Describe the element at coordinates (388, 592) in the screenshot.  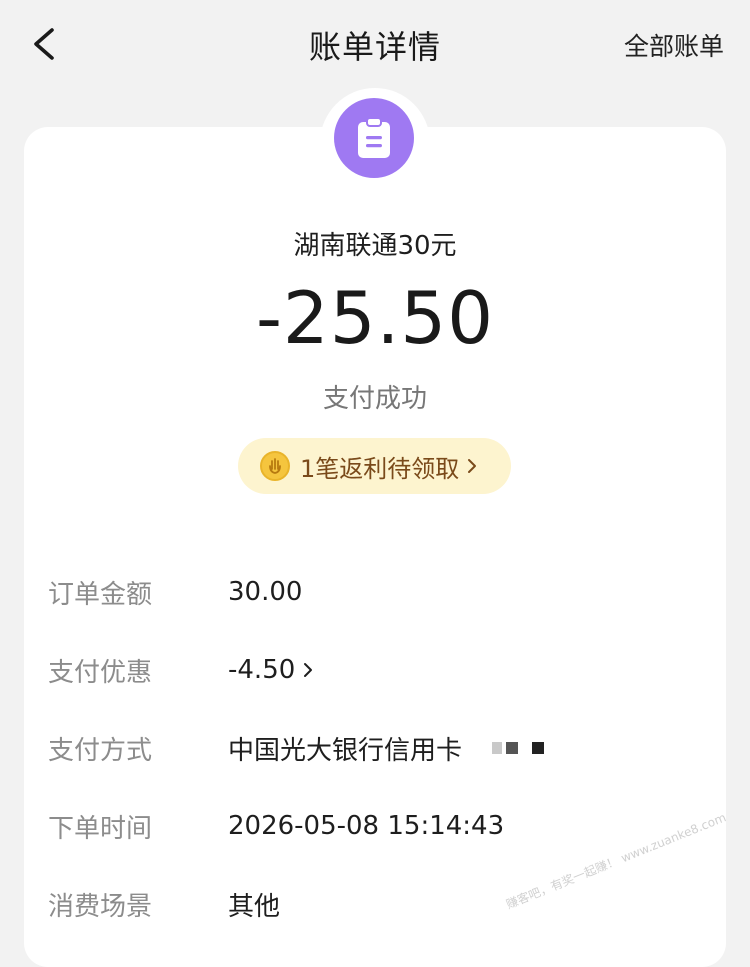
I see `detail-row-order-amount: 订单金额 30.00` at that location.